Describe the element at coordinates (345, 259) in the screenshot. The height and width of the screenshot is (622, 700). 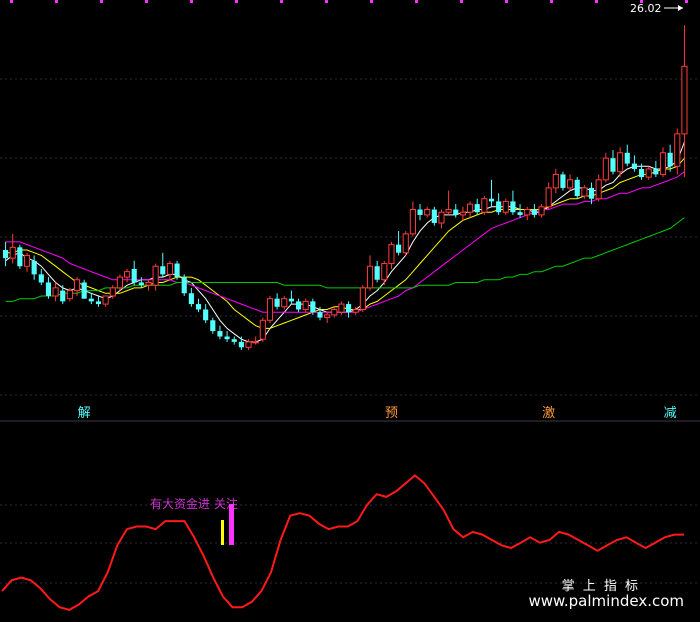
I see `ma60-line` at that location.